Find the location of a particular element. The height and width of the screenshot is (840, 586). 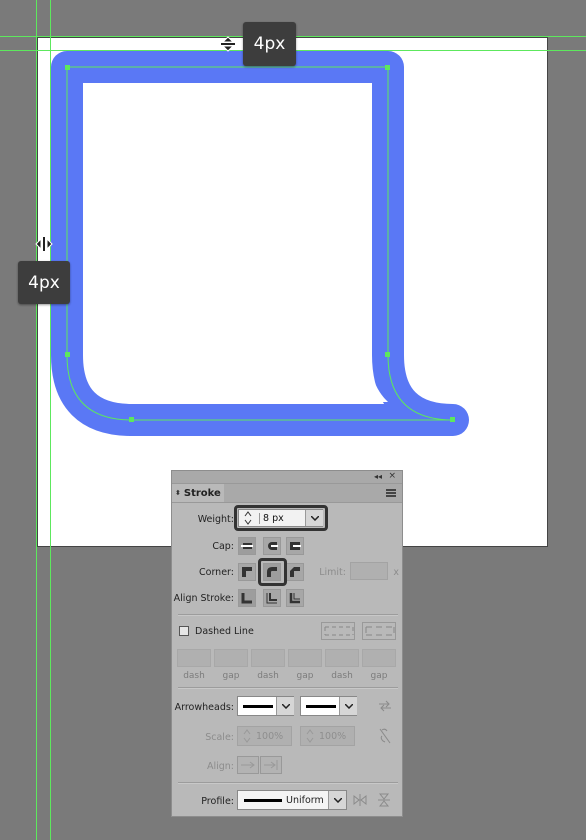

corner-label: Corner: is located at coordinates (216, 572).